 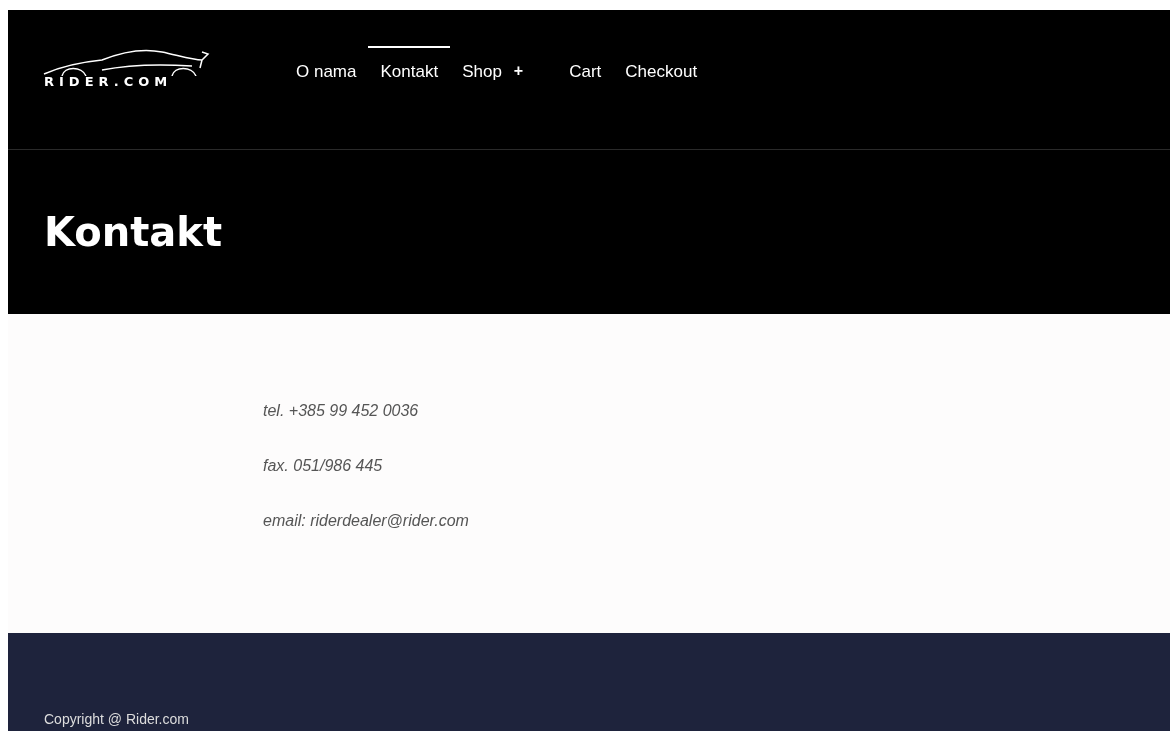 I want to click on logo-text: RIDER.COM, so click(x=108, y=81).